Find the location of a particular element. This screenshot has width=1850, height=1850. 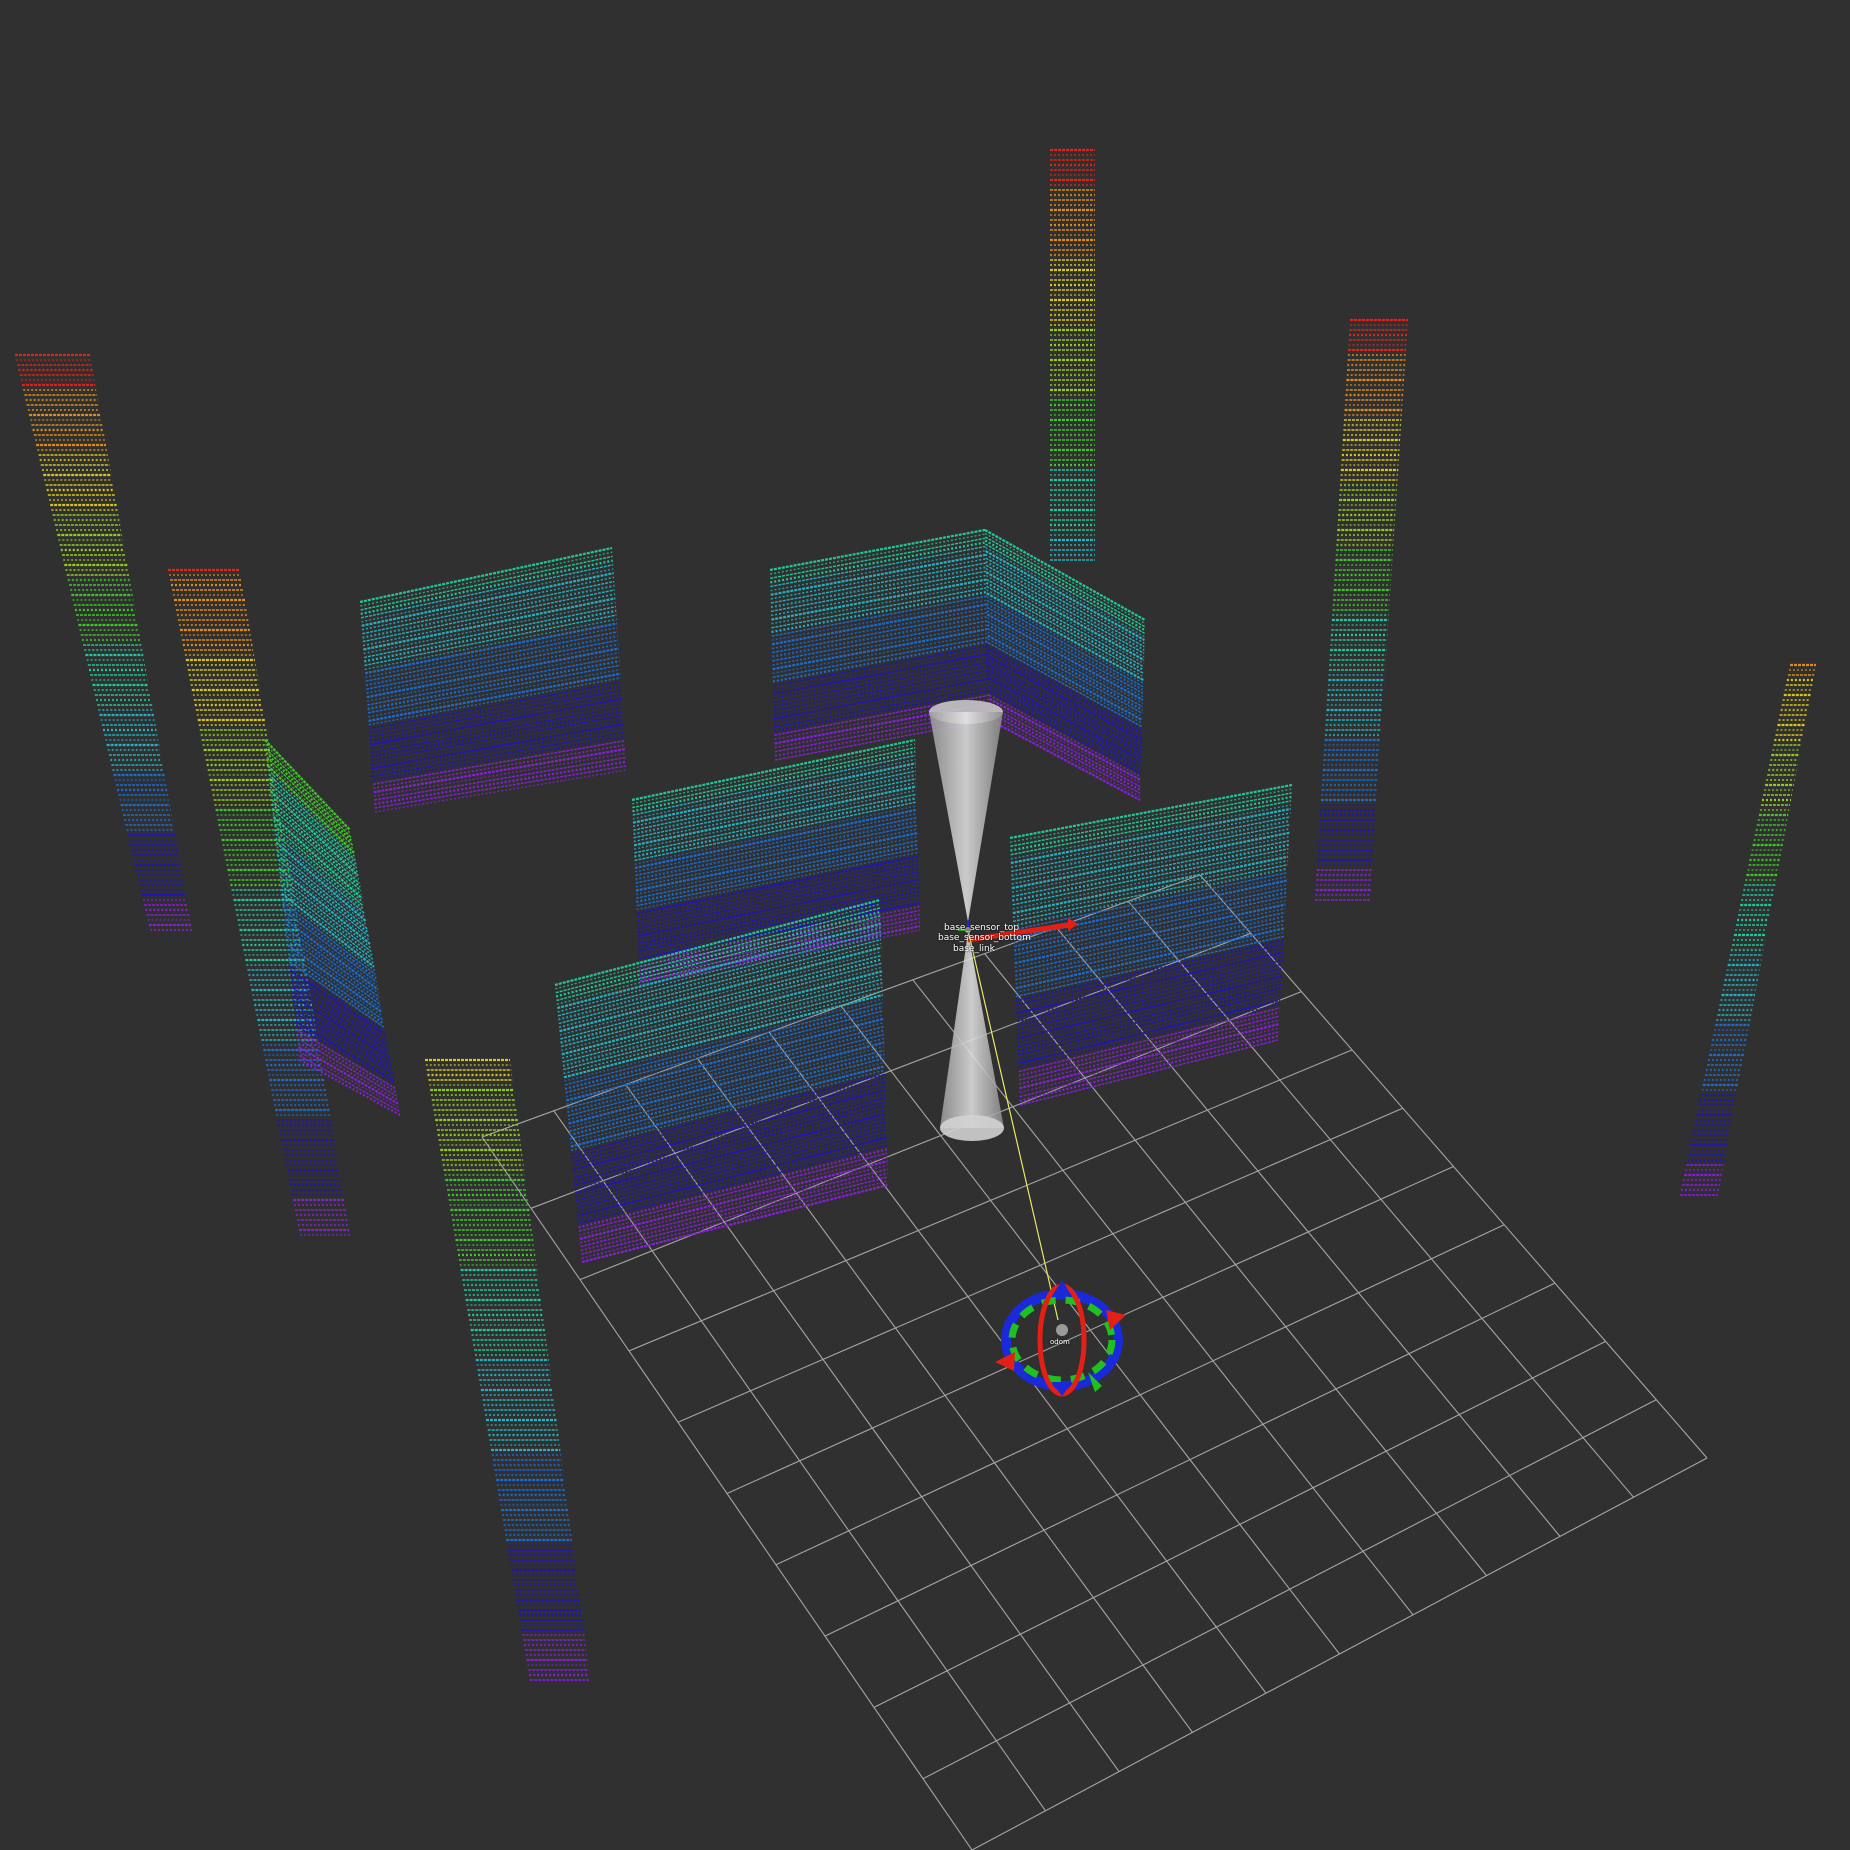

point-cloud-pillar-back-center is located at coordinates (1072, 354).